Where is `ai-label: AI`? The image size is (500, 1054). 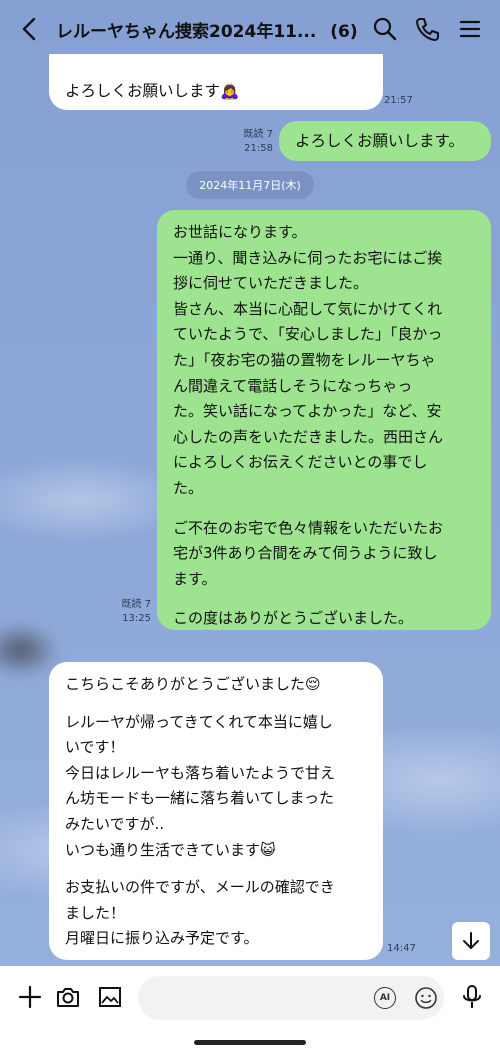
ai-label: AI is located at coordinates (385, 998).